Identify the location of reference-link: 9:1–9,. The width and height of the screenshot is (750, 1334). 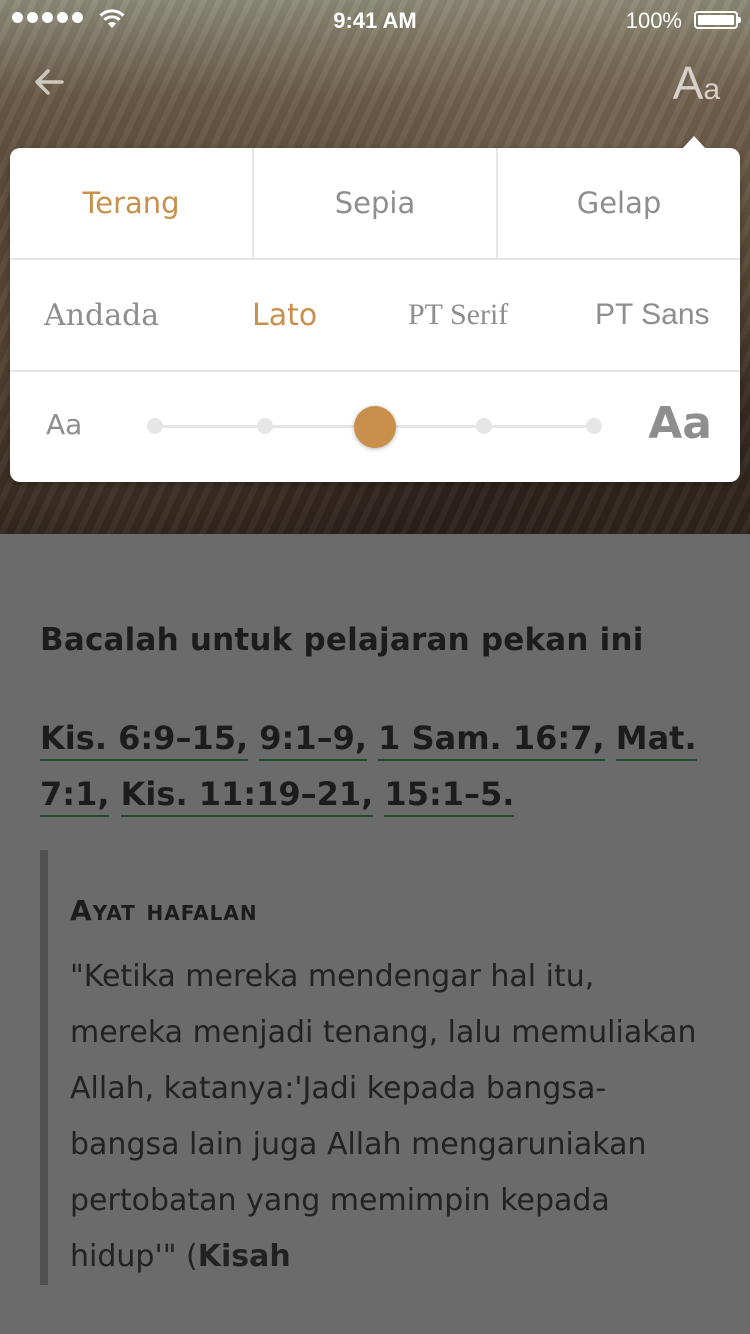
(313, 740).